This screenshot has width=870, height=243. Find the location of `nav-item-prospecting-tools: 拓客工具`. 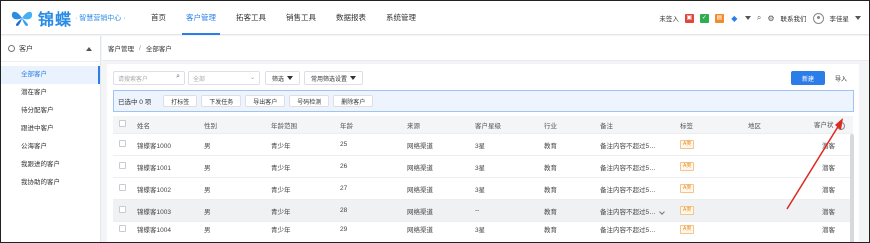

nav-item-prospecting-tools: 拓客工具 is located at coordinates (251, 18).